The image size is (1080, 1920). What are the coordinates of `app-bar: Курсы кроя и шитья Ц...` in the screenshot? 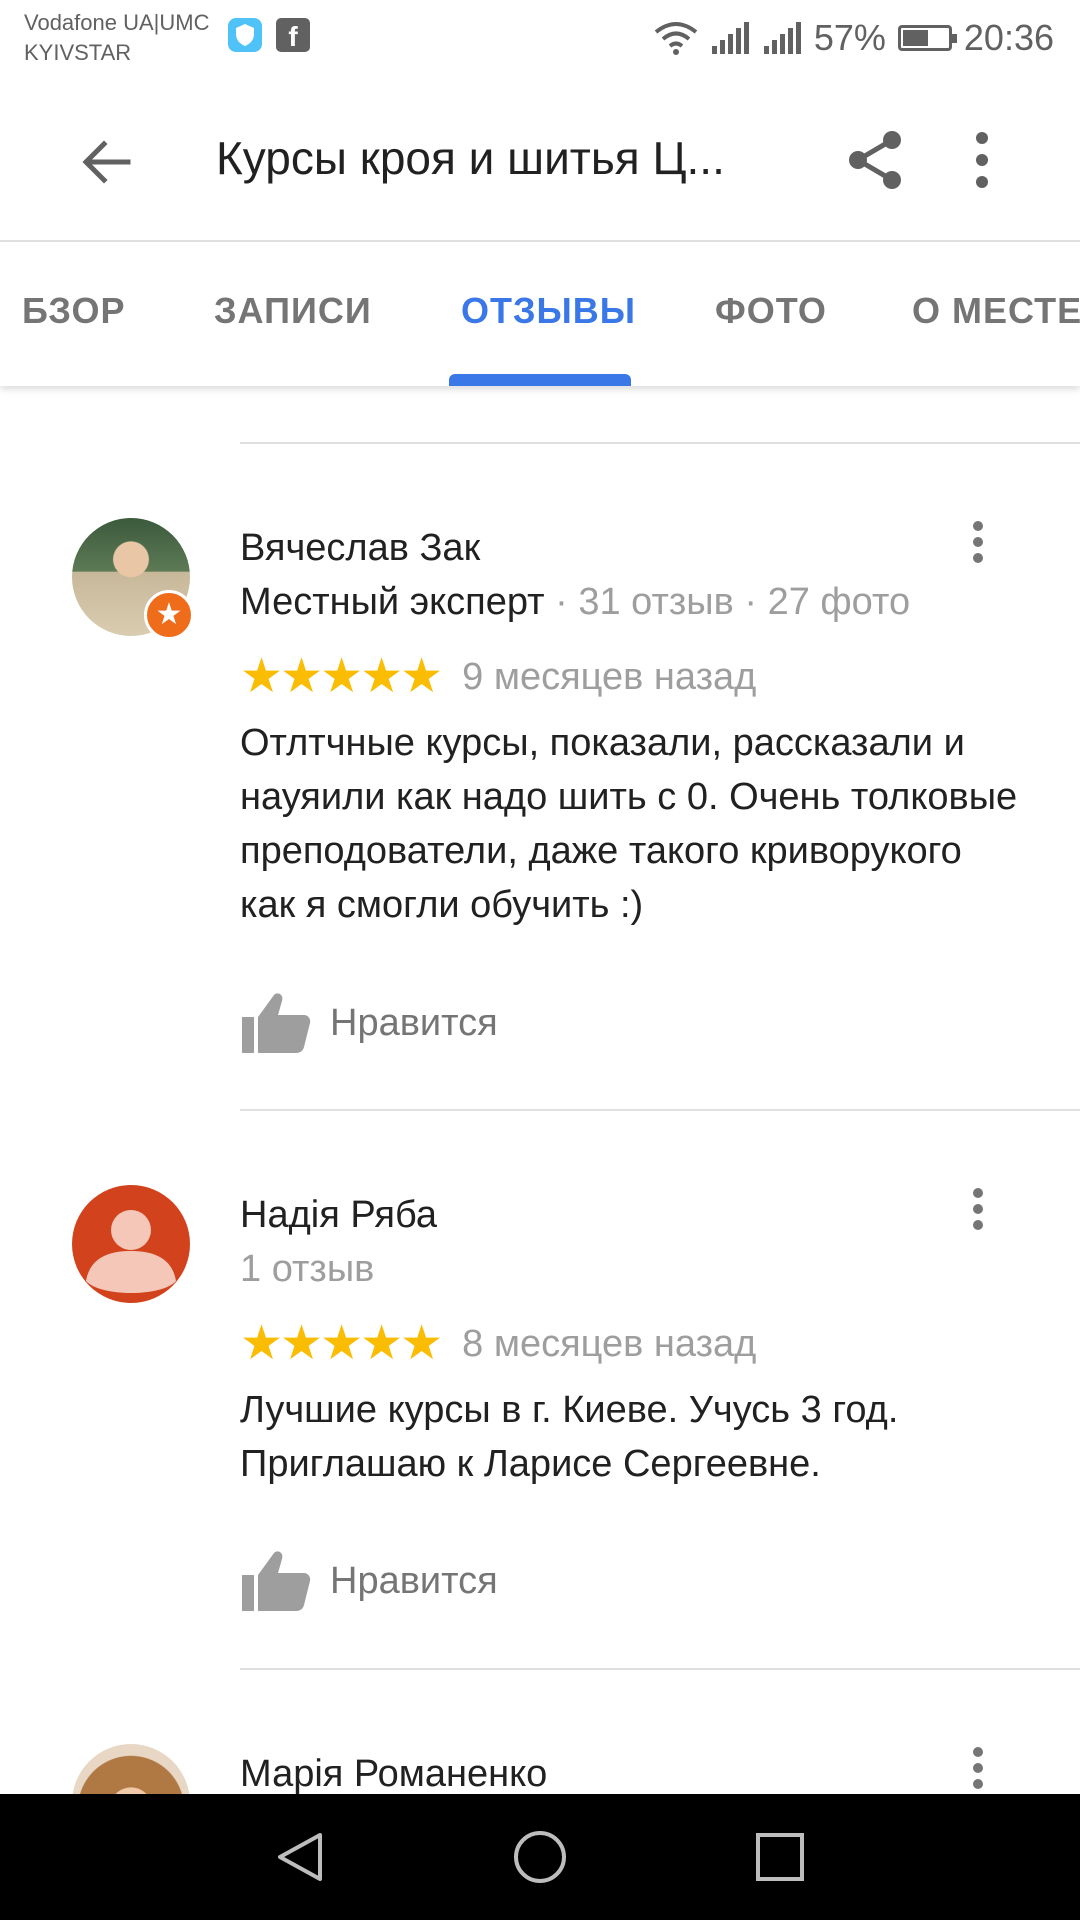 It's located at (540, 159).